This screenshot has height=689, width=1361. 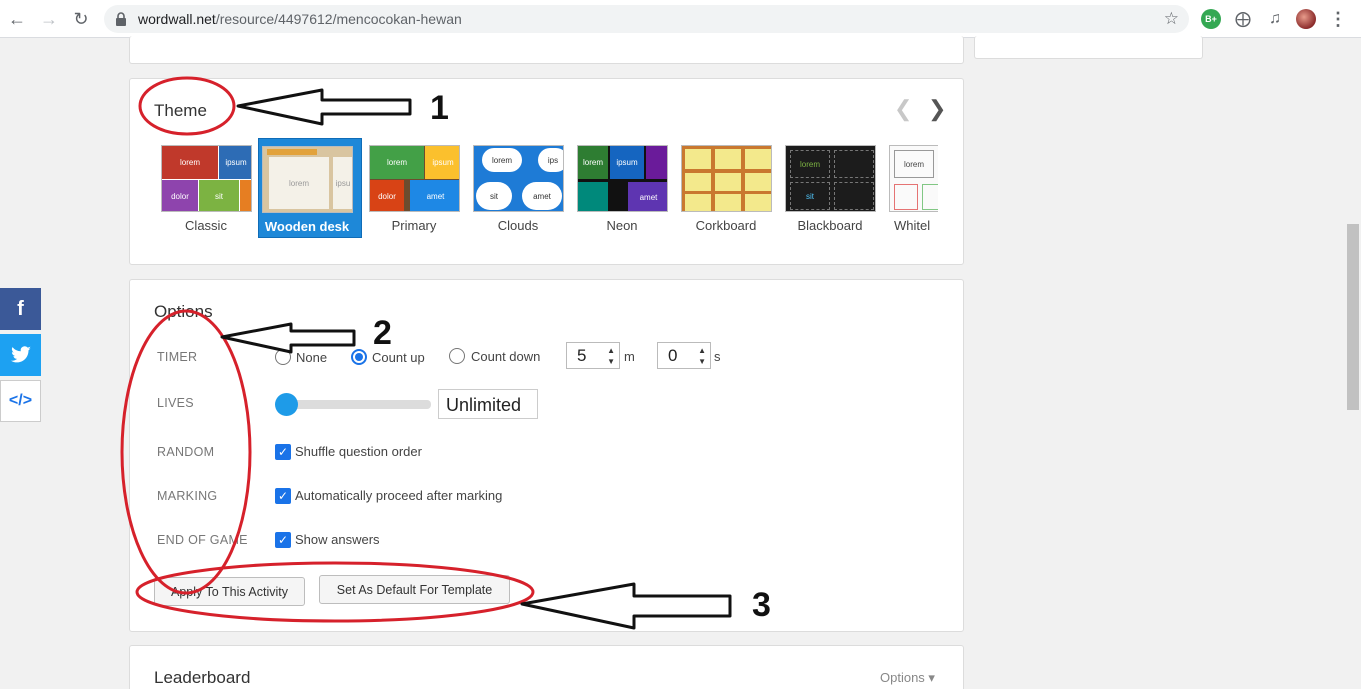 What do you see at coordinates (17, 19) in the screenshot?
I see `back-icon: ←` at bounding box center [17, 19].